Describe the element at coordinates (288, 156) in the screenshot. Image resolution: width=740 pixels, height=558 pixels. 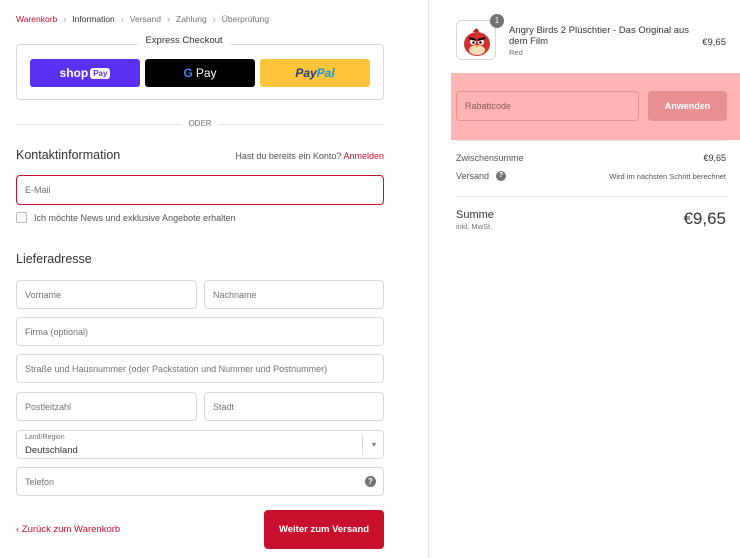
I see `login-prompt-text: Hast du bereits ein Konto?` at that location.